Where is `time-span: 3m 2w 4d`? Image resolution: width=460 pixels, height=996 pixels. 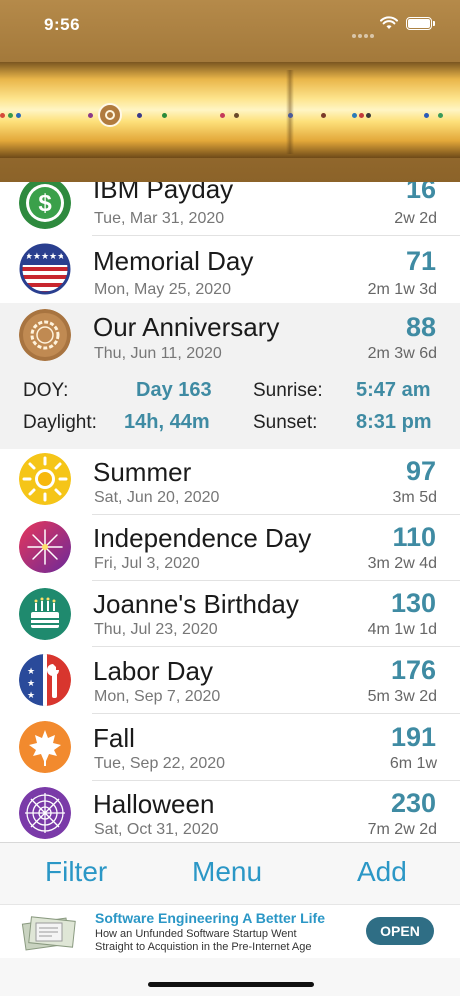
time-span: 3m 2w 4d is located at coordinates (402, 563).